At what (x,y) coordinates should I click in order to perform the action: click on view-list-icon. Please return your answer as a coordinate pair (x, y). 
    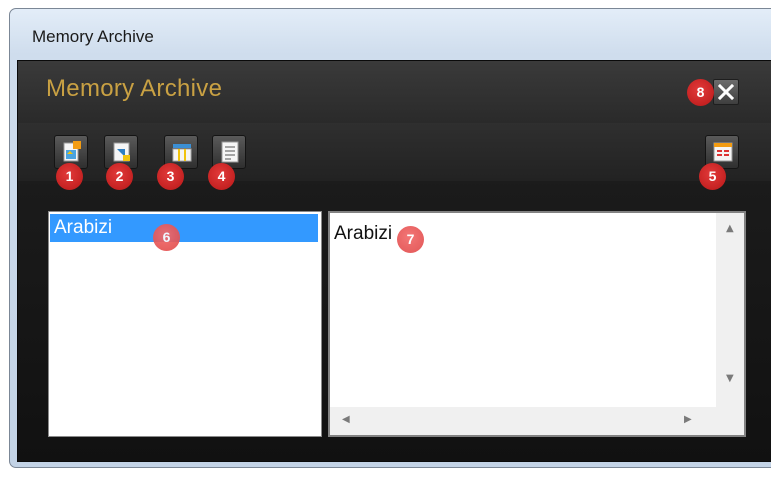
    Looking at the image, I should click on (723, 152).